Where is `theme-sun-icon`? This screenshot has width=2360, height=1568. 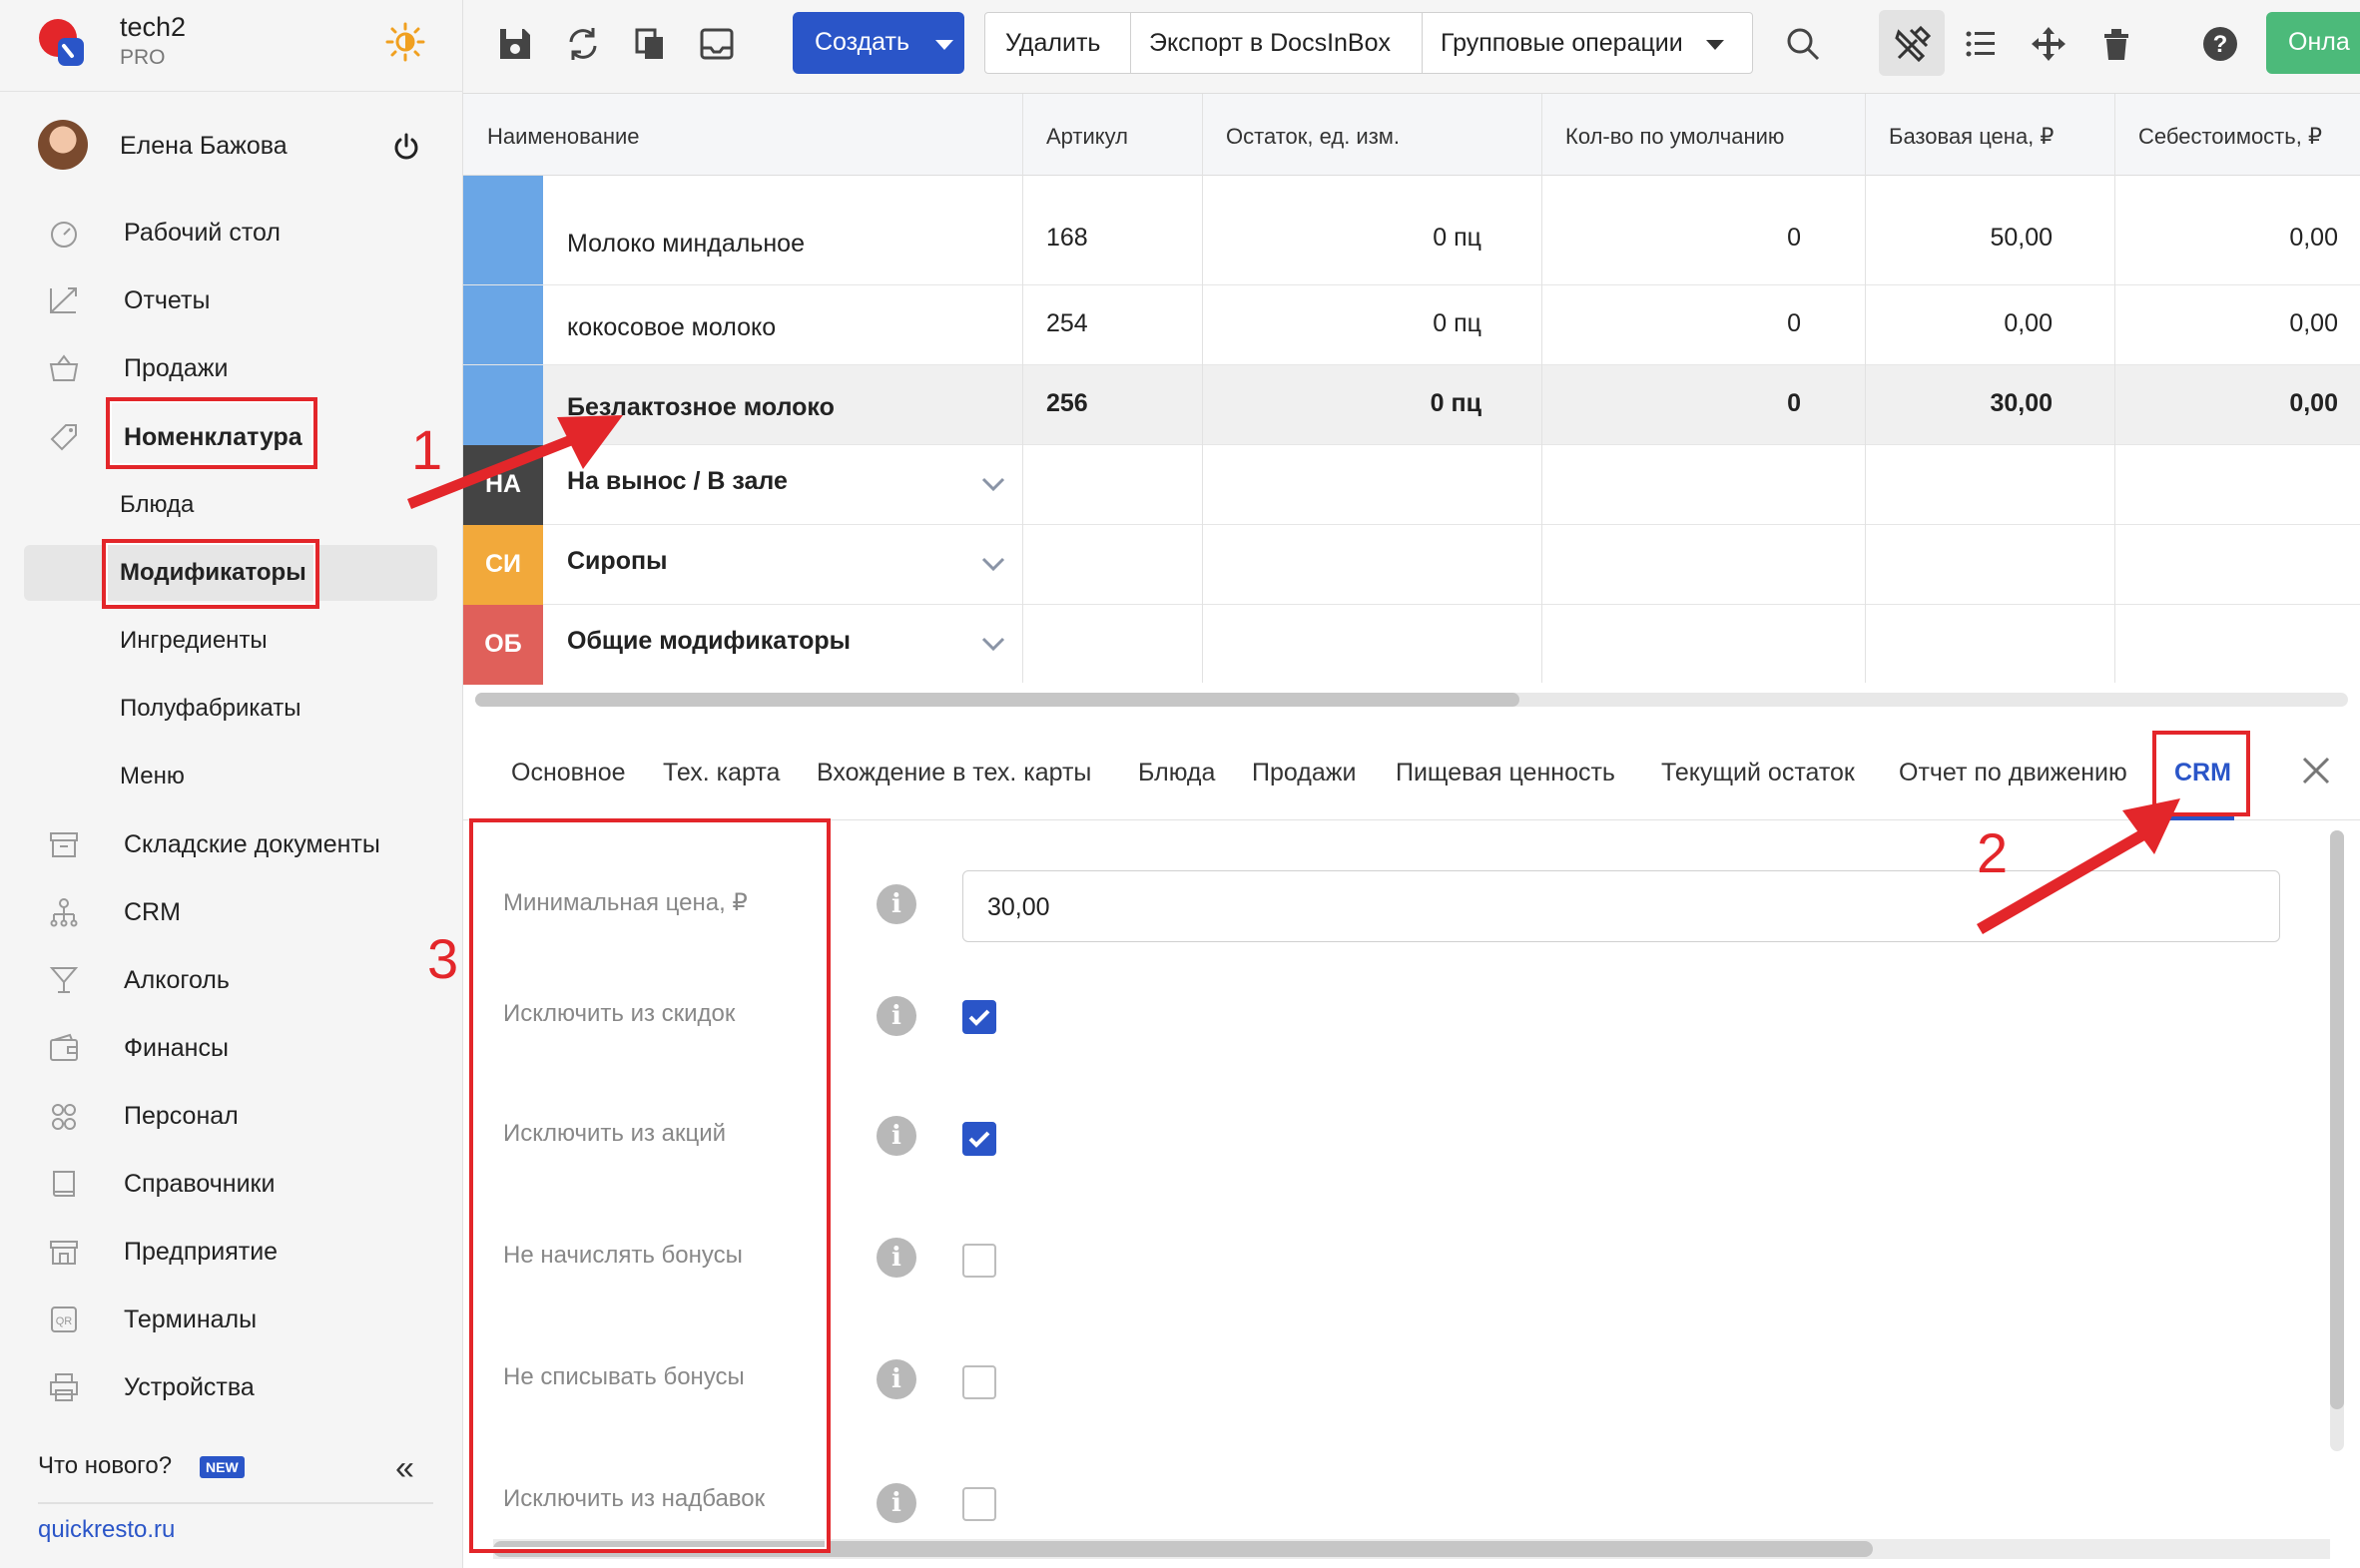 theme-sun-icon is located at coordinates (405, 42).